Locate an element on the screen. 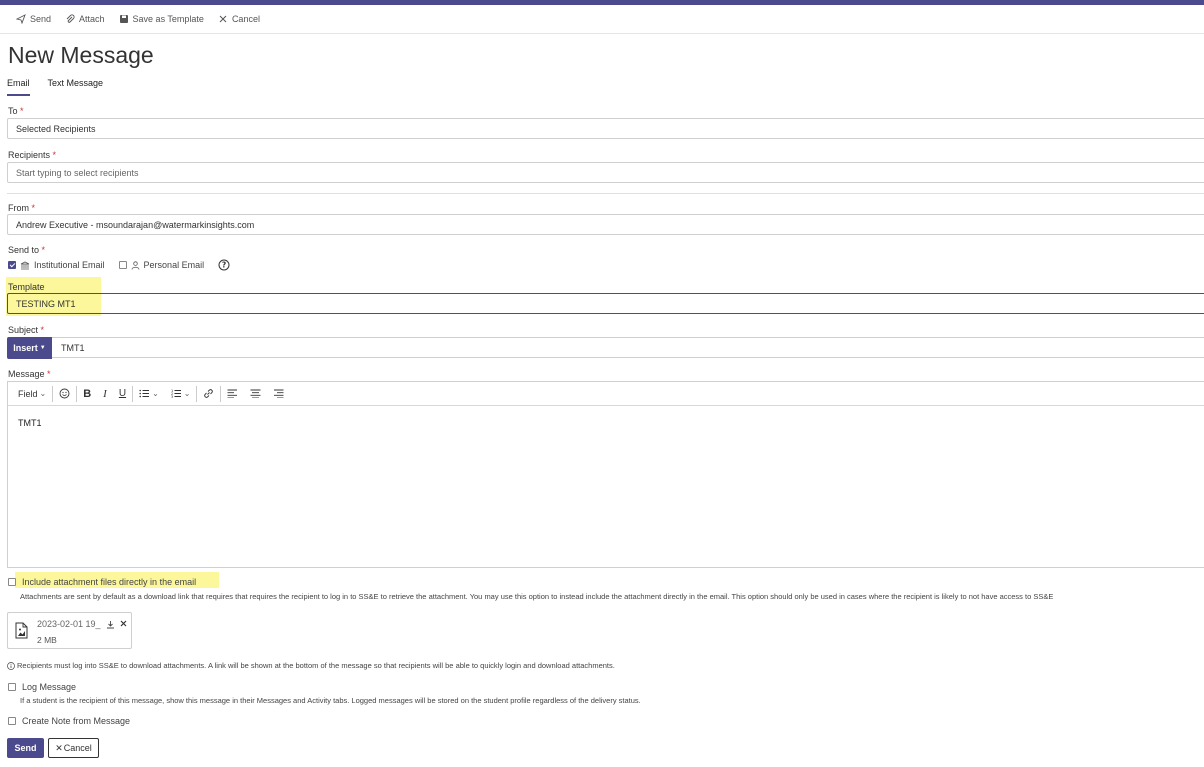  person-icon is located at coordinates (135, 265).